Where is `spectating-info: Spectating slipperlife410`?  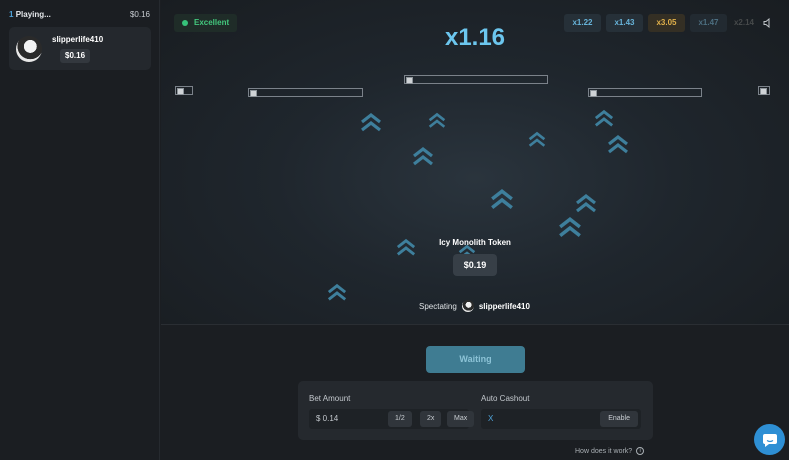 spectating-info: Spectating slipperlife410 is located at coordinates (474, 306).